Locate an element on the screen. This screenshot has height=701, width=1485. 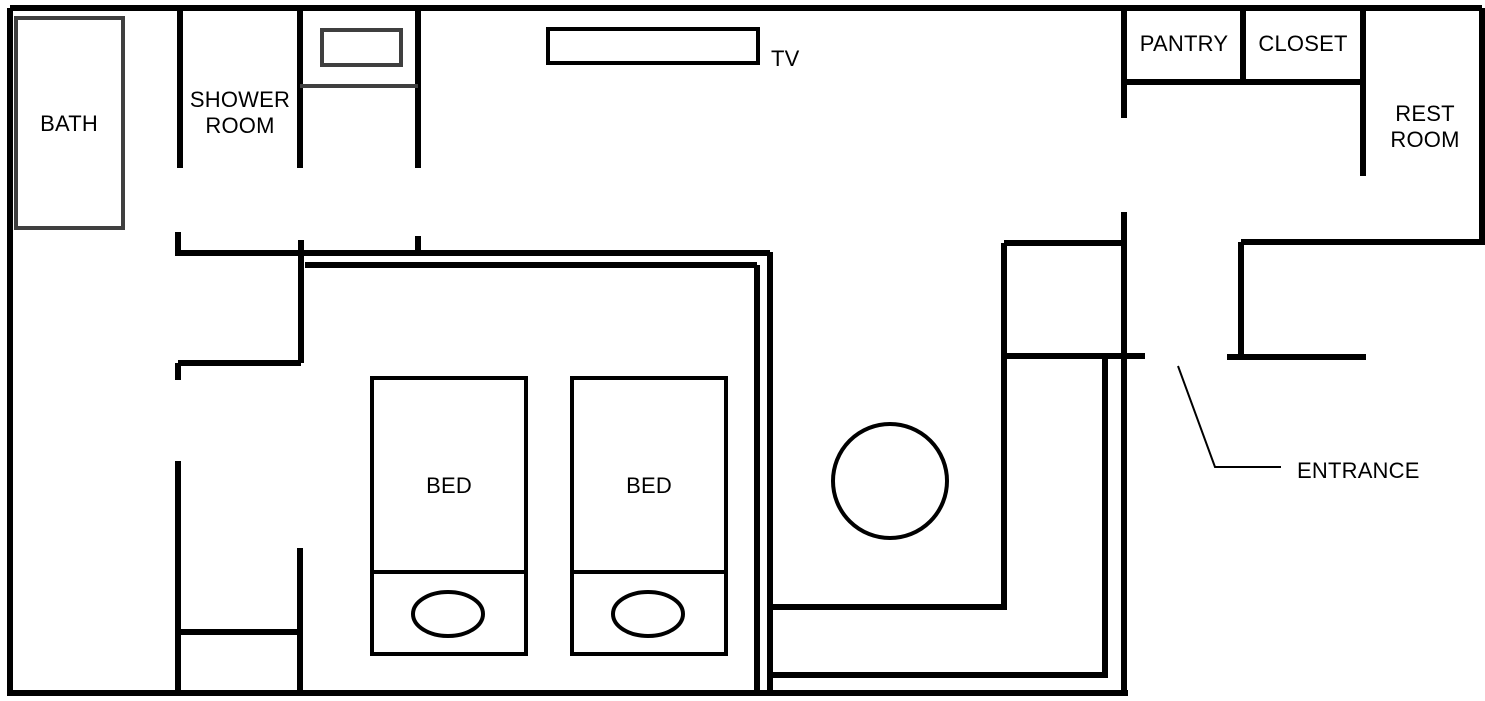
room-label-entrance: ENTRANCE is located at coordinates (1358, 471).